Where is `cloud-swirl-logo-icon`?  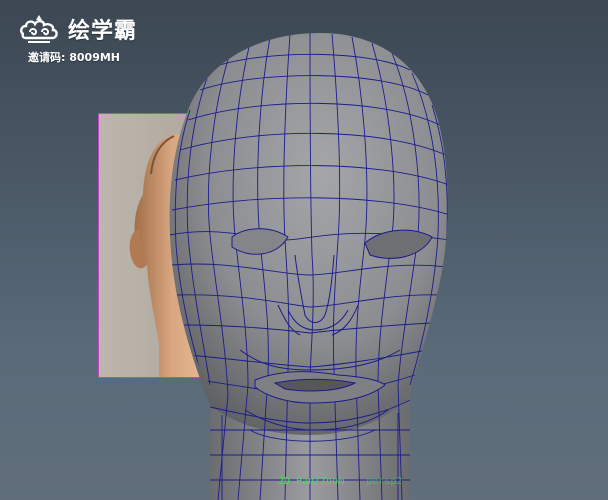
cloud-swirl-logo-icon is located at coordinates (39, 29).